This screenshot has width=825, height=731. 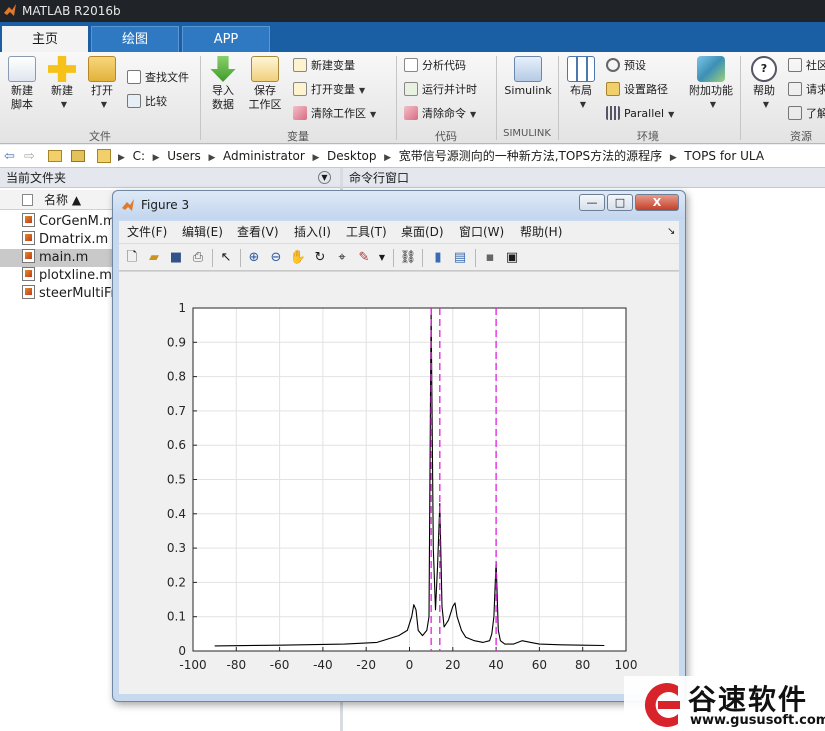 What do you see at coordinates (581, 84) in the screenshot?
I see `layout-button: 布局 ▼` at bounding box center [581, 84].